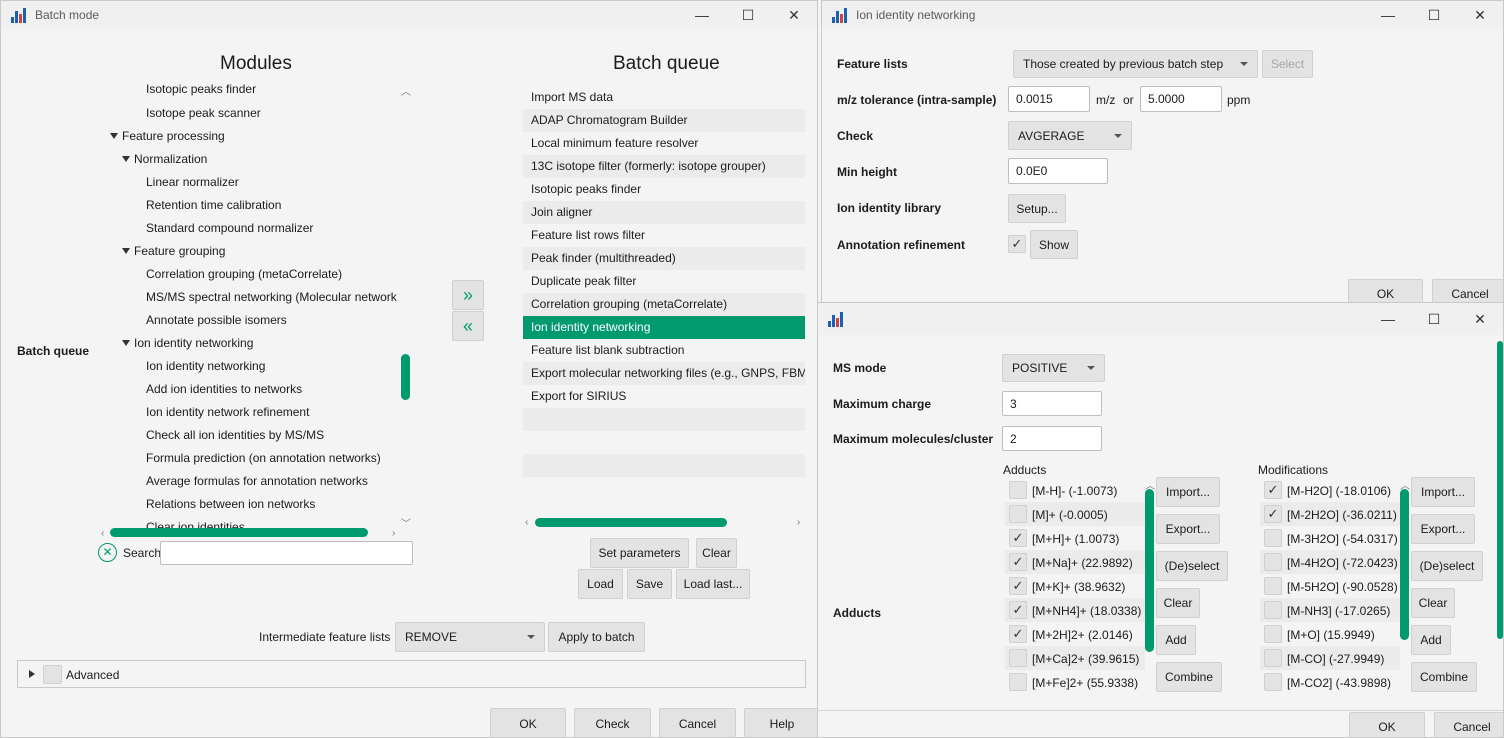 This screenshot has width=1504, height=738. What do you see at coordinates (664, 212) in the screenshot?
I see `queue-item: Join aligner` at bounding box center [664, 212].